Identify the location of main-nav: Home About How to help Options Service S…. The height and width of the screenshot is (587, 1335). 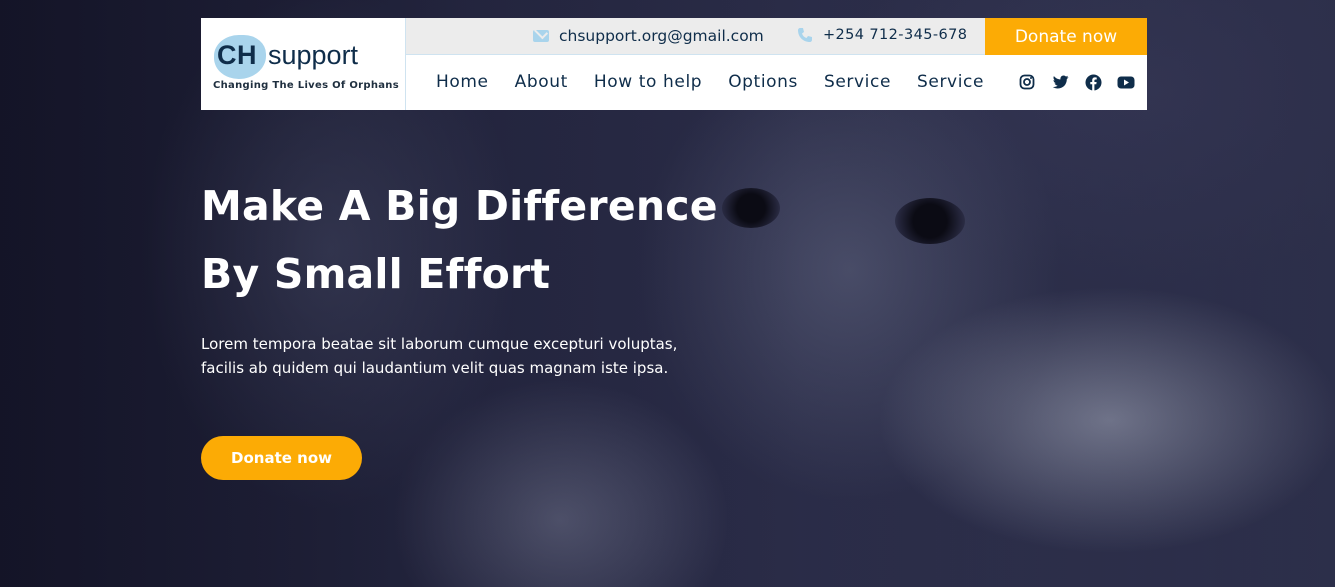
(776, 82).